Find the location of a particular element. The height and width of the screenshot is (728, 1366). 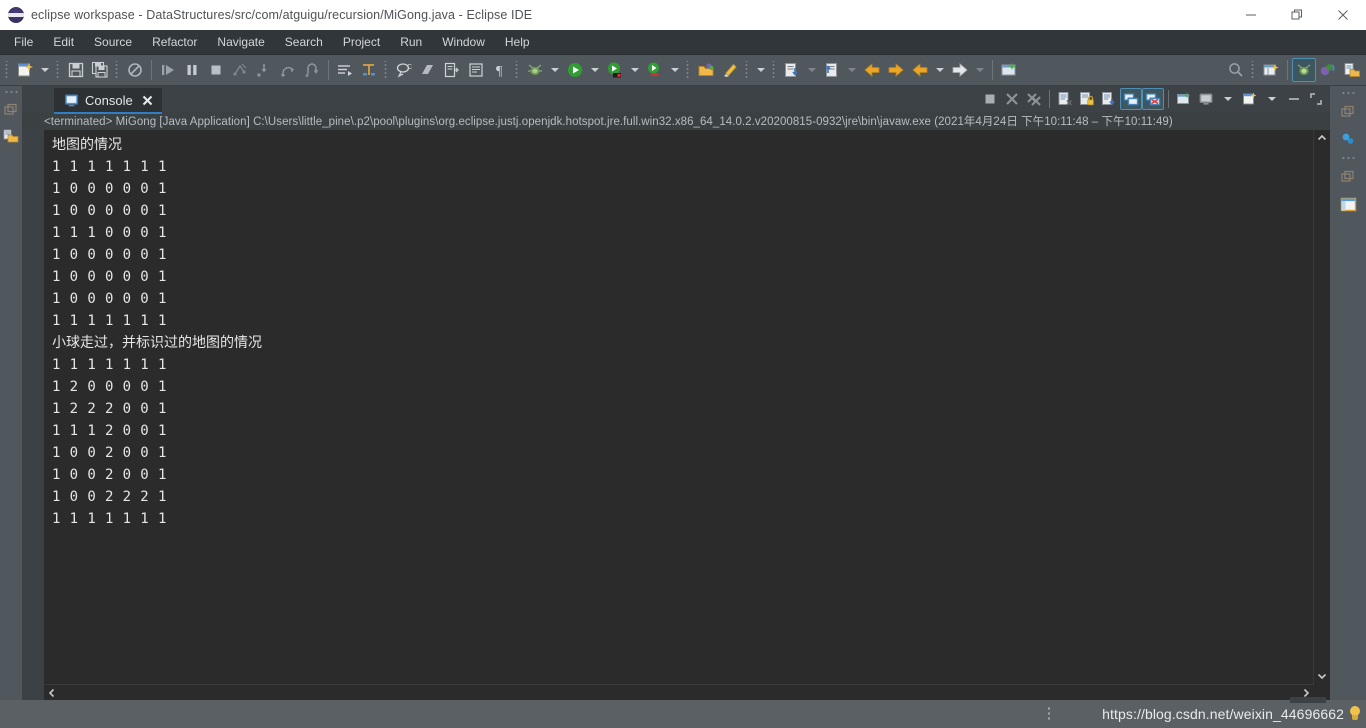

console-horizontal-scrollbar is located at coordinates (679, 692).